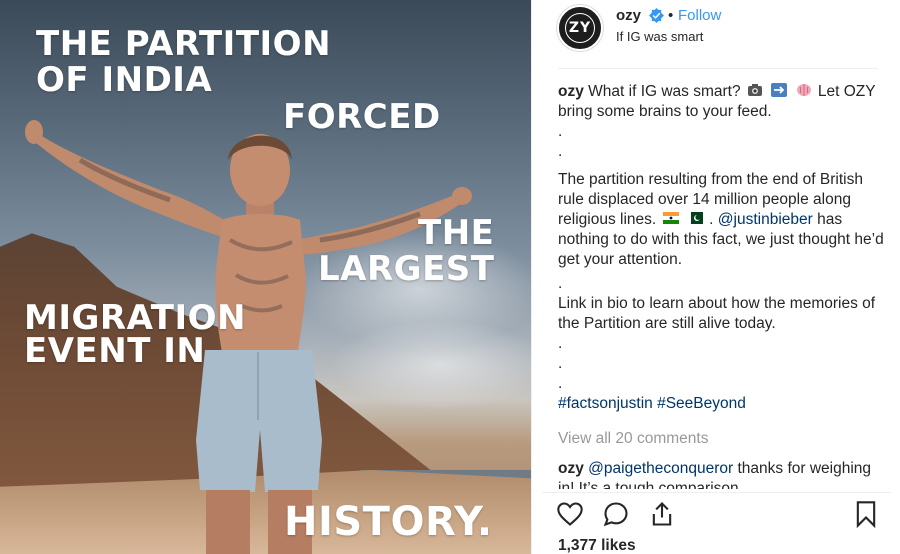 The width and height of the screenshot is (900, 554). What do you see at coordinates (616, 514) in the screenshot?
I see `comment-icon` at bounding box center [616, 514].